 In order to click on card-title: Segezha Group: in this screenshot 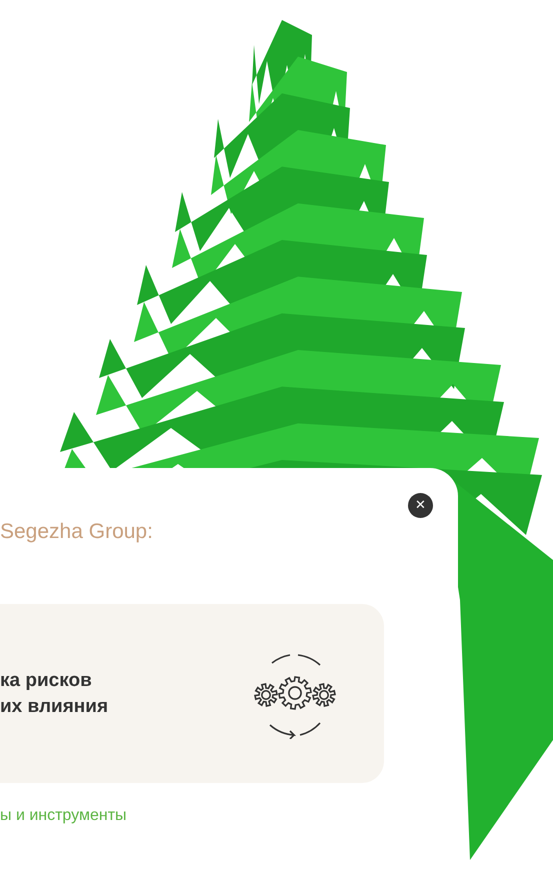, I will do `click(77, 532)`.